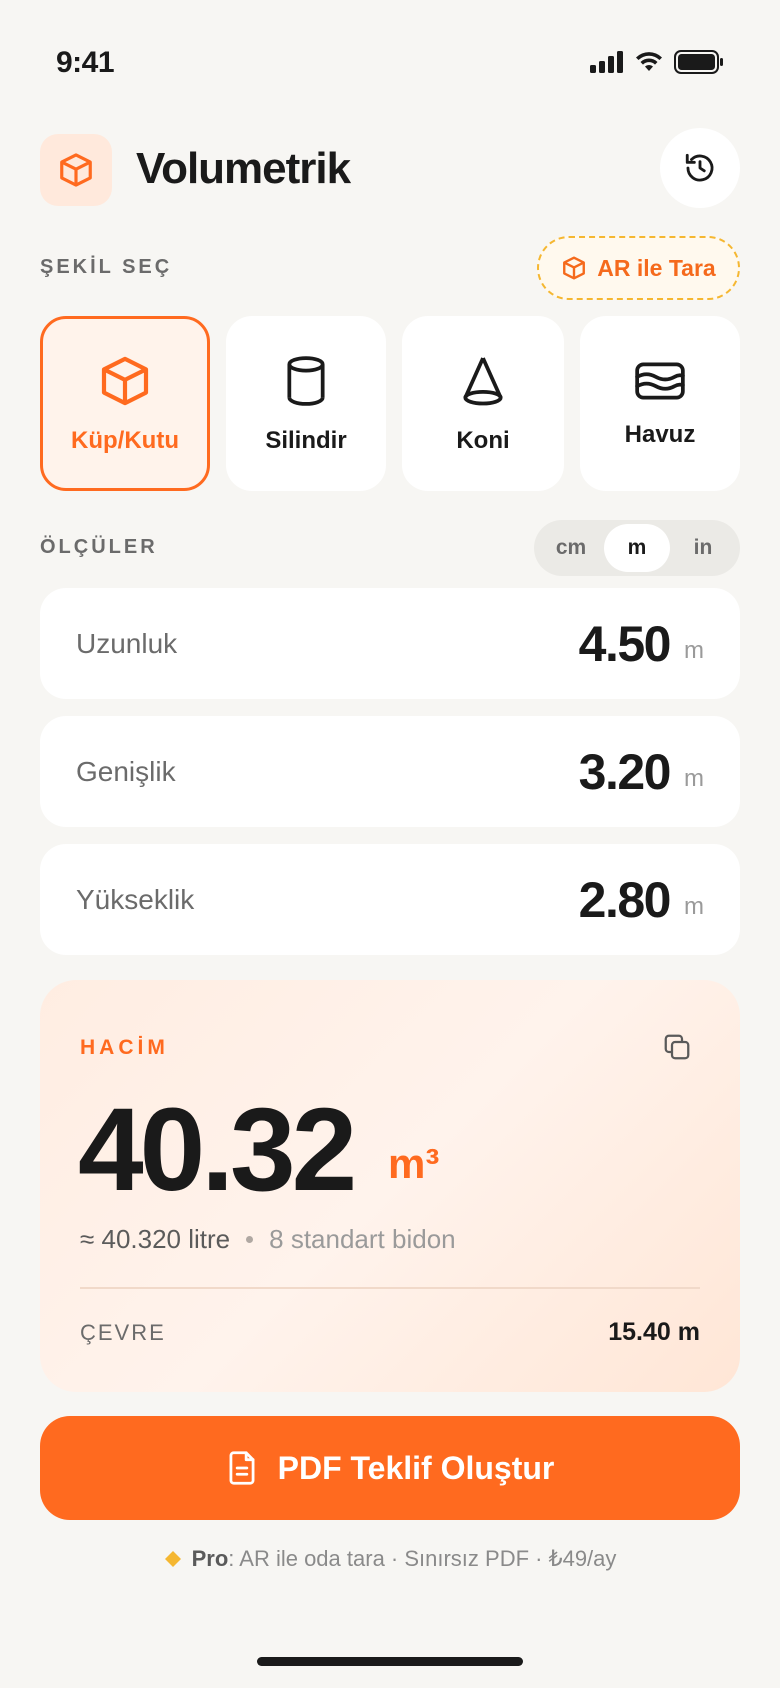 The width and height of the screenshot is (780, 1688). What do you see at coordinates (123, 1332) in the screenshot?
I see `perimeter-label: ÇEVRE` at bounding box center [123, 1332].